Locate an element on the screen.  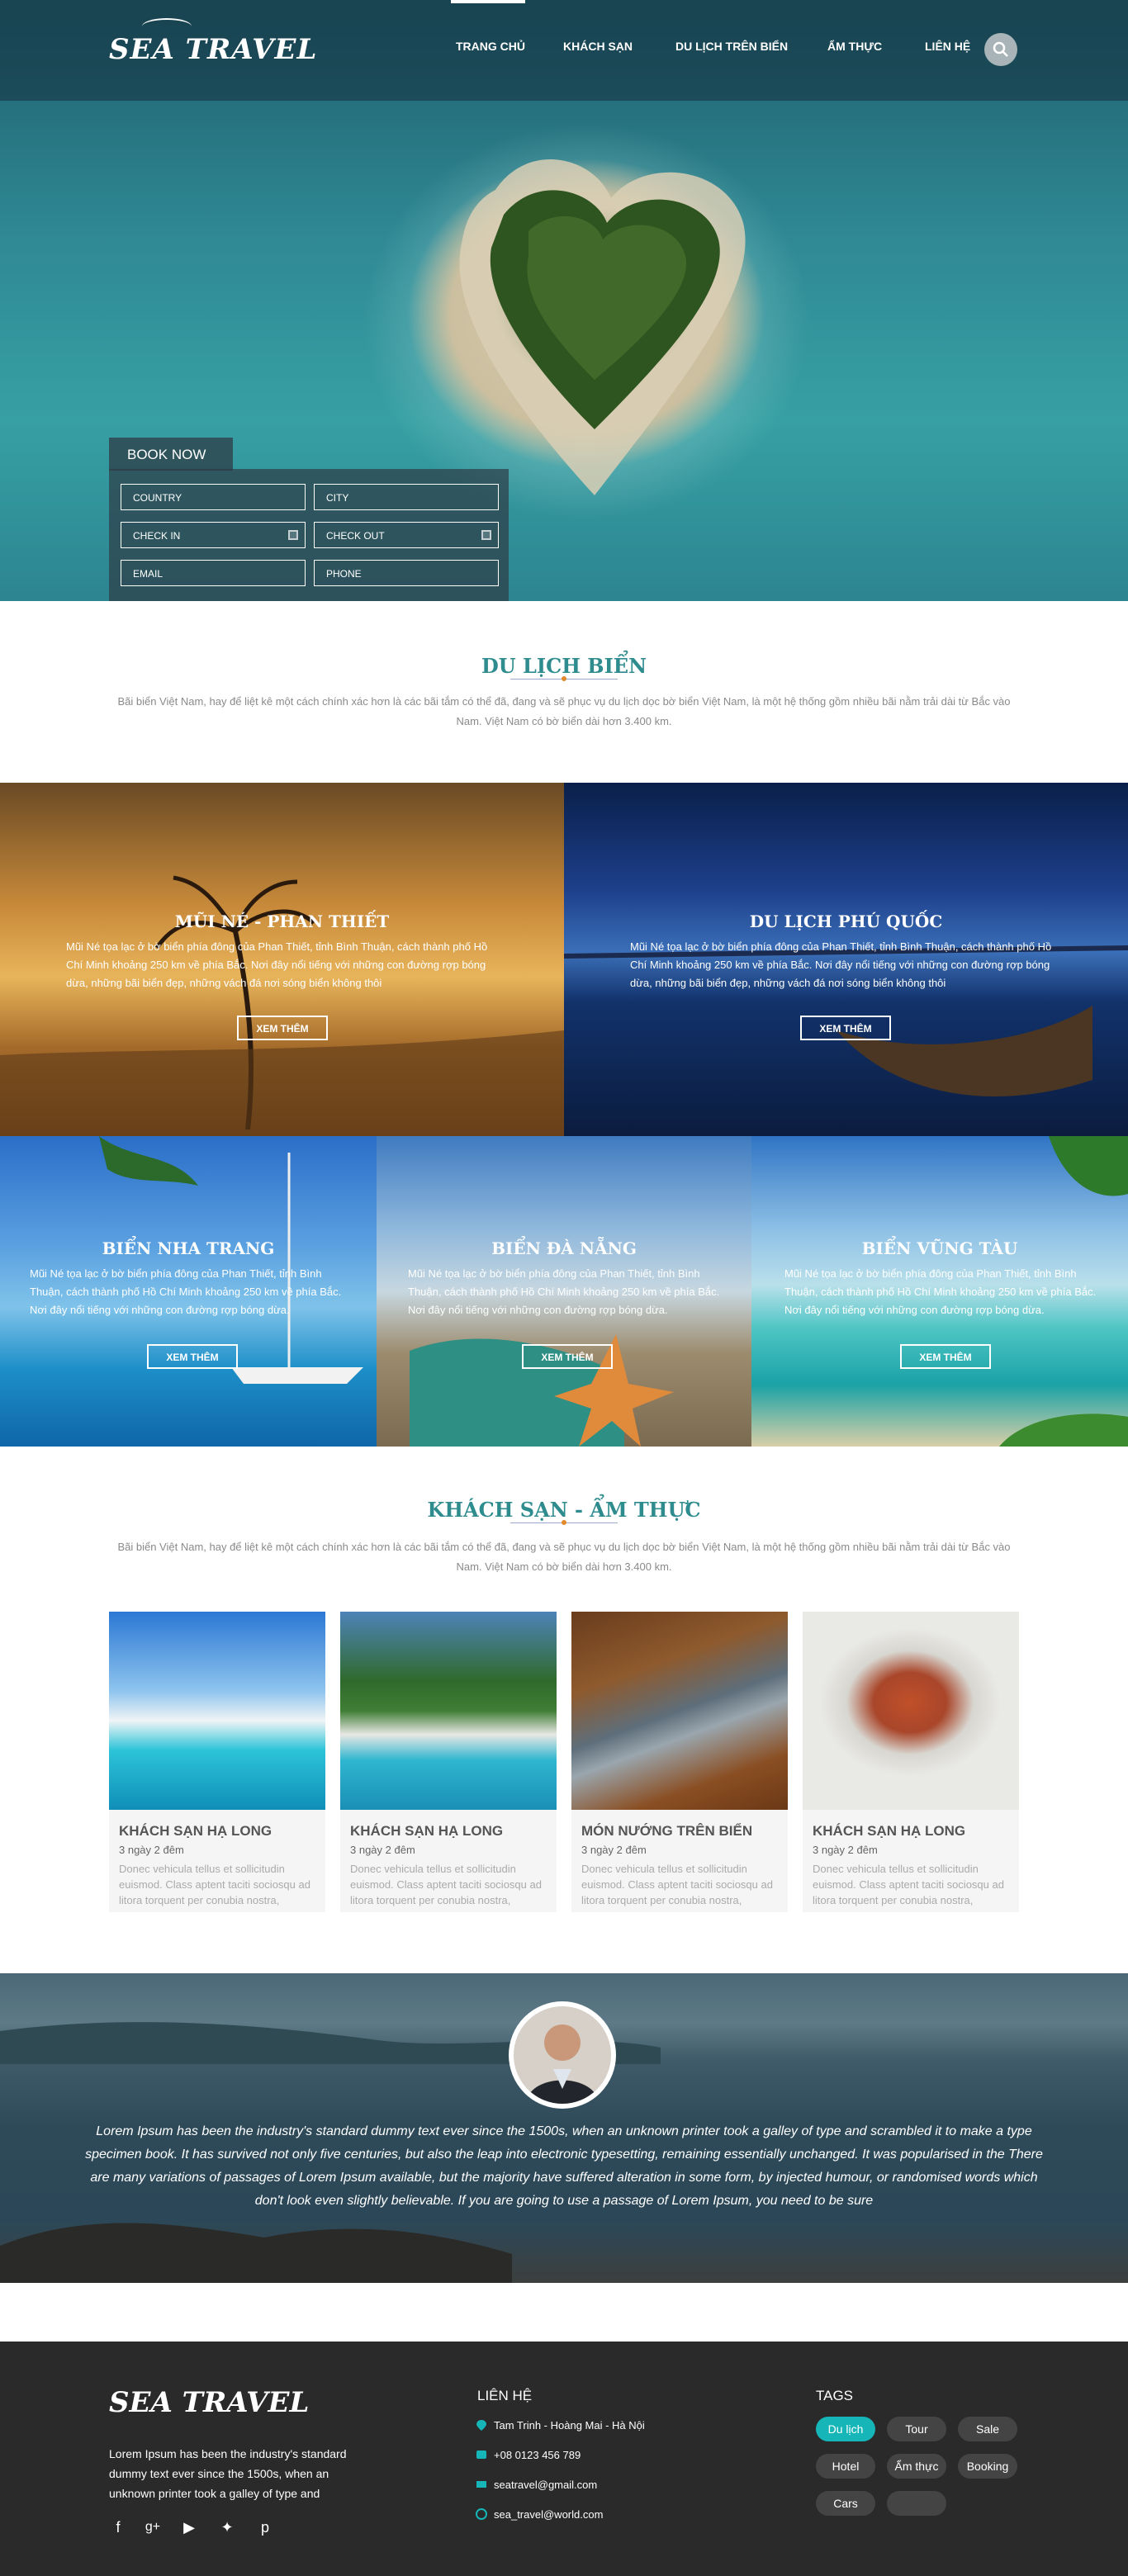
check-in-label: CHECK IN is located at coordinates (157, 536).